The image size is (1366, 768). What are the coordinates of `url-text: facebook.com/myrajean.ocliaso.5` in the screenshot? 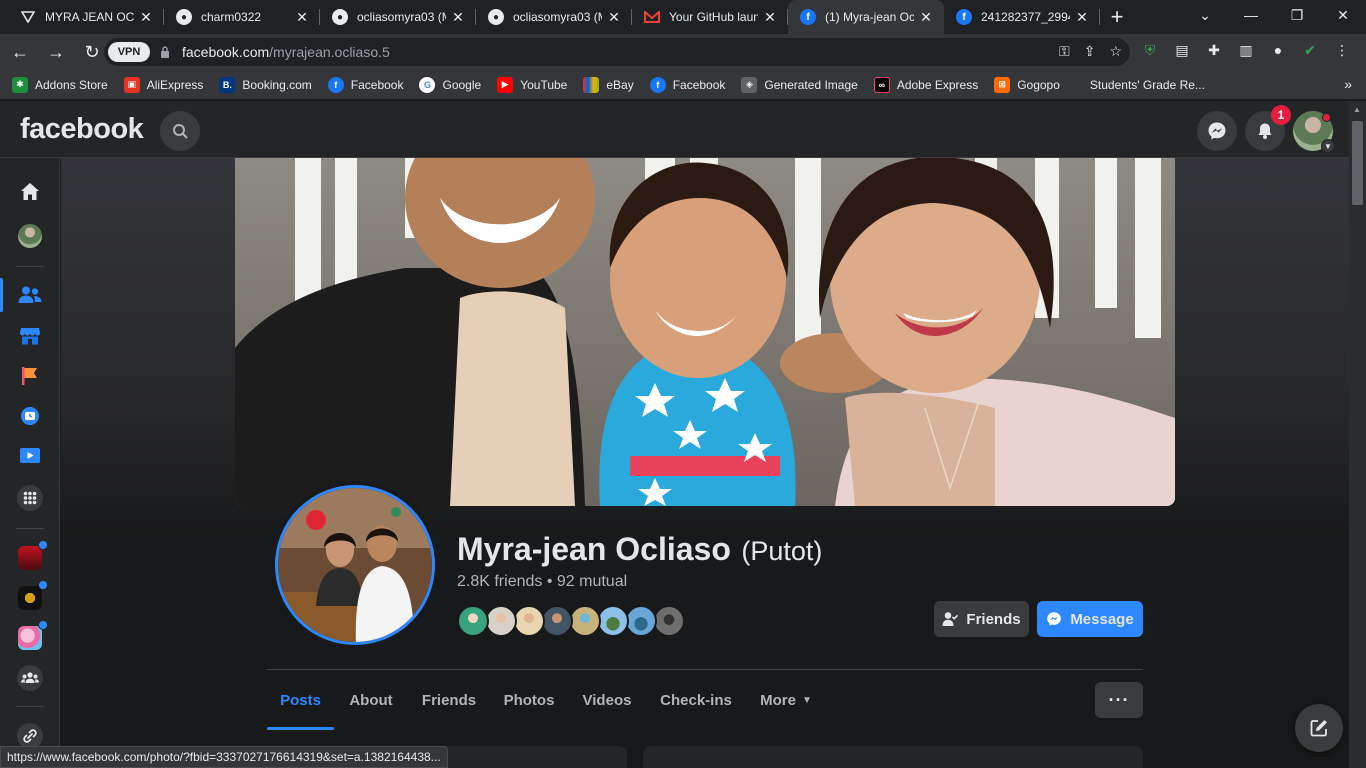 It's located at (286, 52).